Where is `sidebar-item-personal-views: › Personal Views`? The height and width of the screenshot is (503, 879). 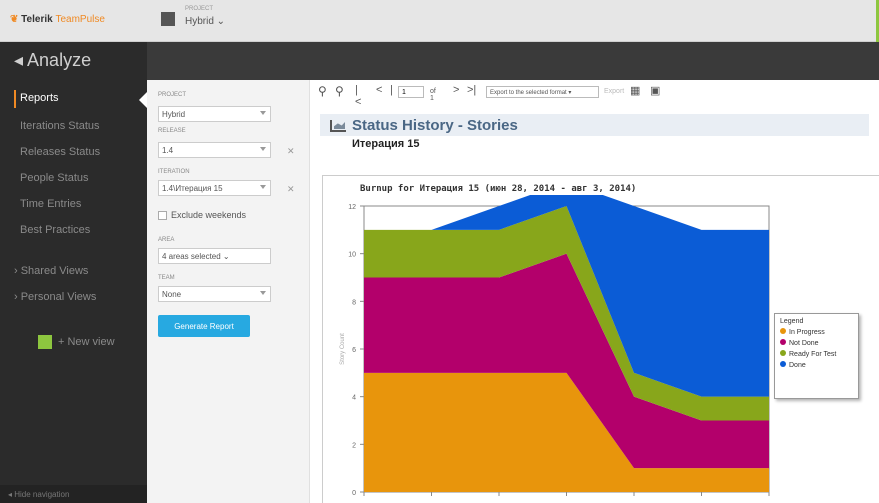
sidebar-item-personal-views: › Personal Views is located at coordinates (55, 297).